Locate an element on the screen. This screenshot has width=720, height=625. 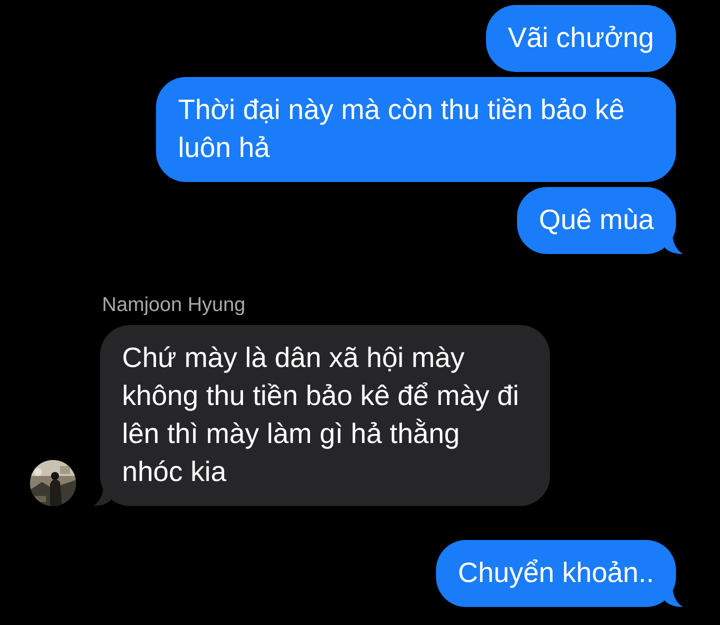
sender-name: Namjoon Hyung is located at coordinates (173, 305).